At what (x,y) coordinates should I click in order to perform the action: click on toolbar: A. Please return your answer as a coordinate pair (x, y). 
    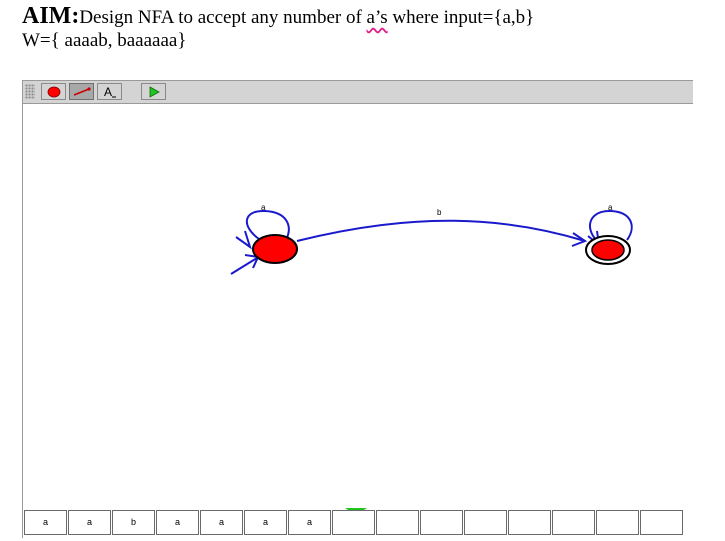
    Looking at the image, I should click on (358, 92).